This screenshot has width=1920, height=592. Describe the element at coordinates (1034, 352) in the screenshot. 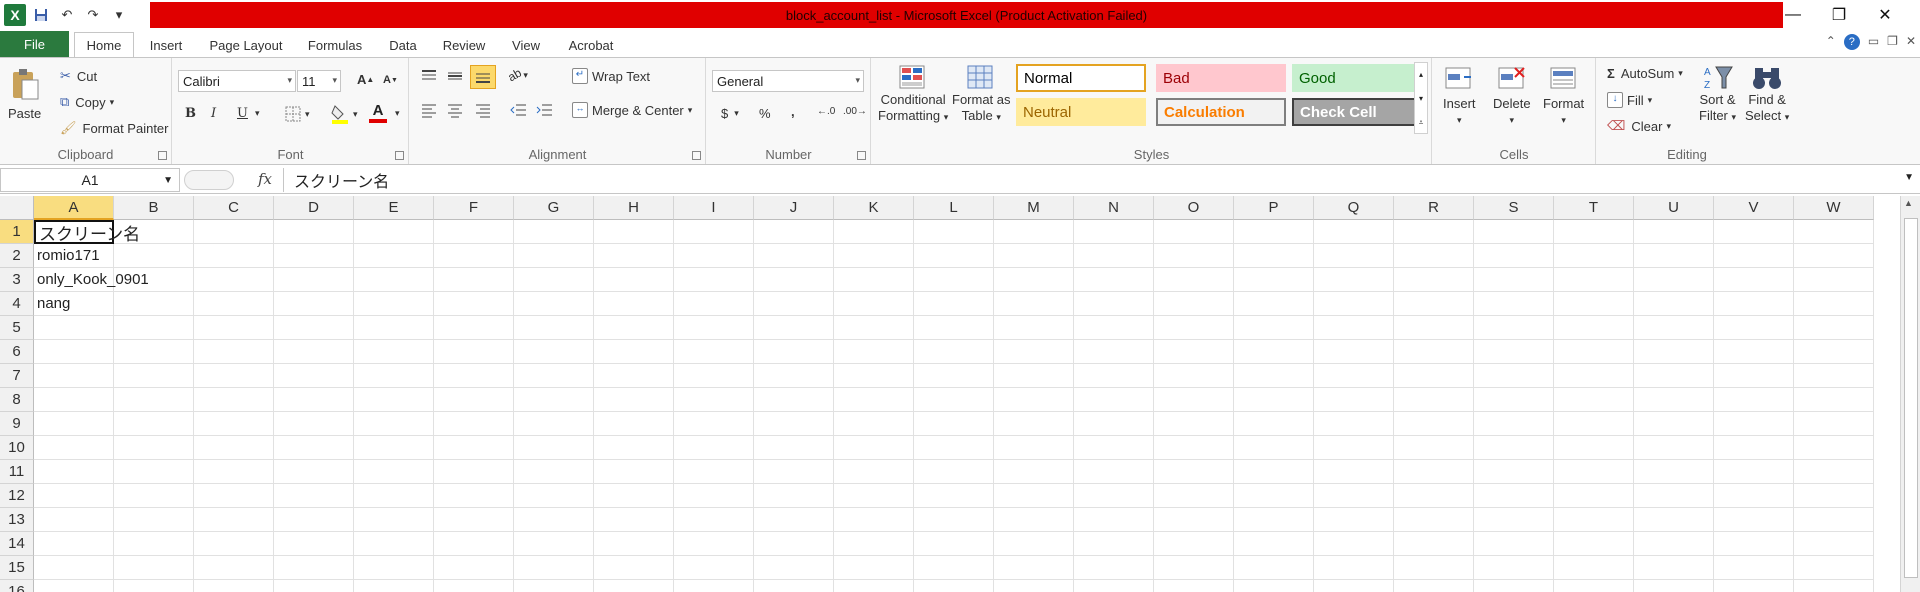

I see `cell-m6` at that location.